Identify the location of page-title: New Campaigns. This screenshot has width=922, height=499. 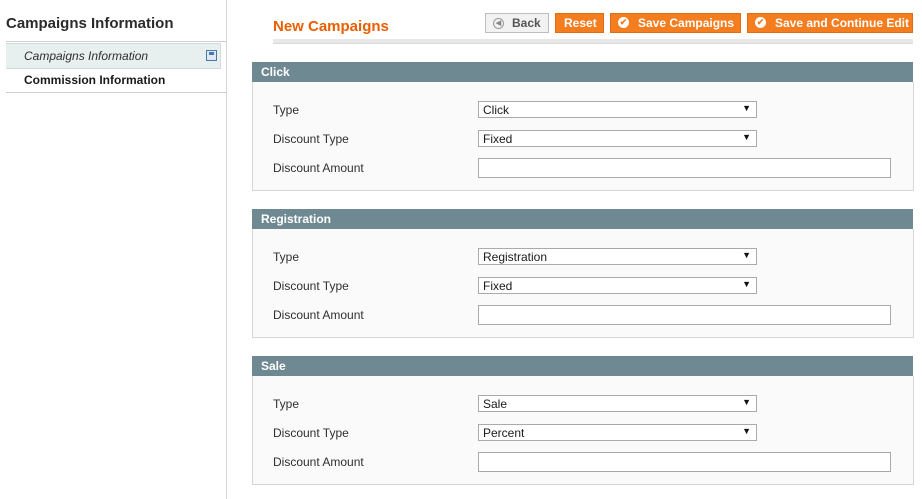
(331, 26).